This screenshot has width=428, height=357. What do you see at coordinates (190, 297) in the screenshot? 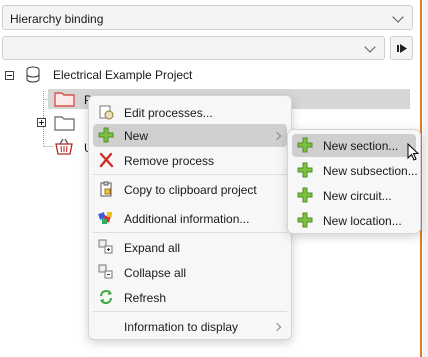
I see `menu-item-refresh: Refresh` at bounding box center [190, 297].